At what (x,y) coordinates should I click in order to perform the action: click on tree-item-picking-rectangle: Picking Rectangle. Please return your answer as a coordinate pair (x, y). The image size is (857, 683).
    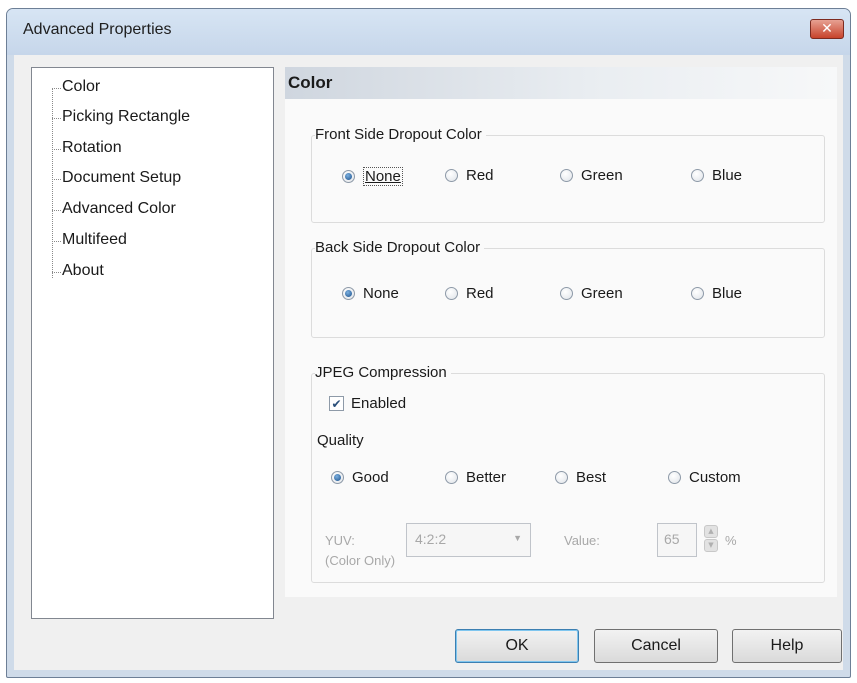
    Looking at the image, I should click on (126, 117).